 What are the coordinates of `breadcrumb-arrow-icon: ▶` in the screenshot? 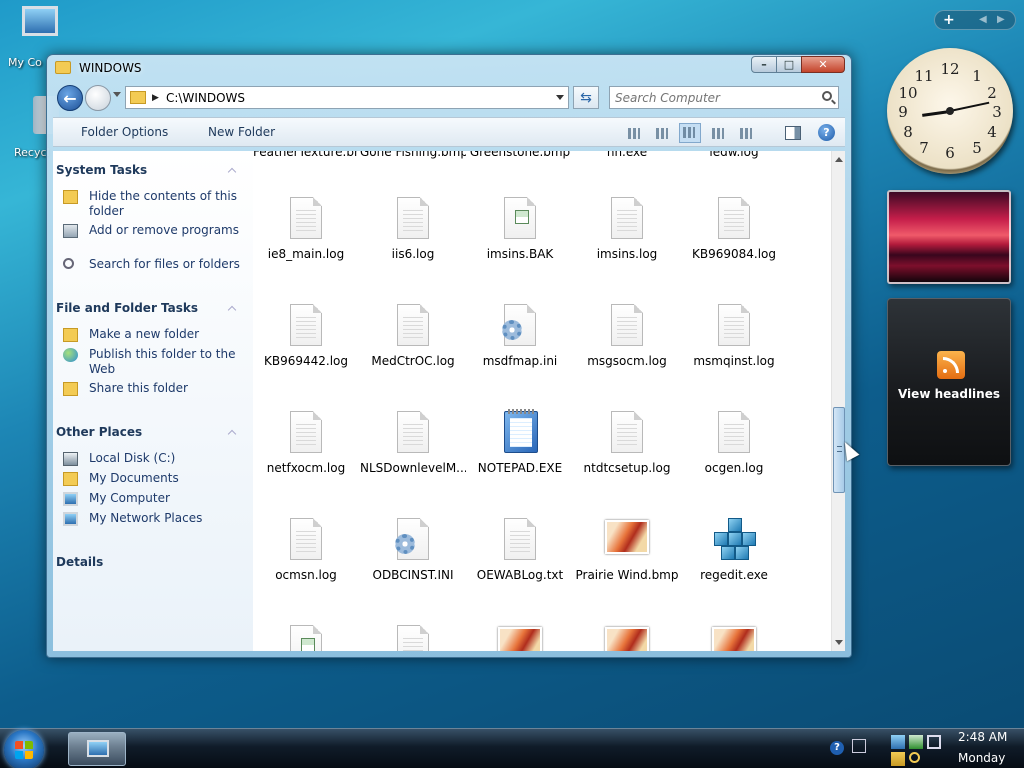 It's located at (155, 98).